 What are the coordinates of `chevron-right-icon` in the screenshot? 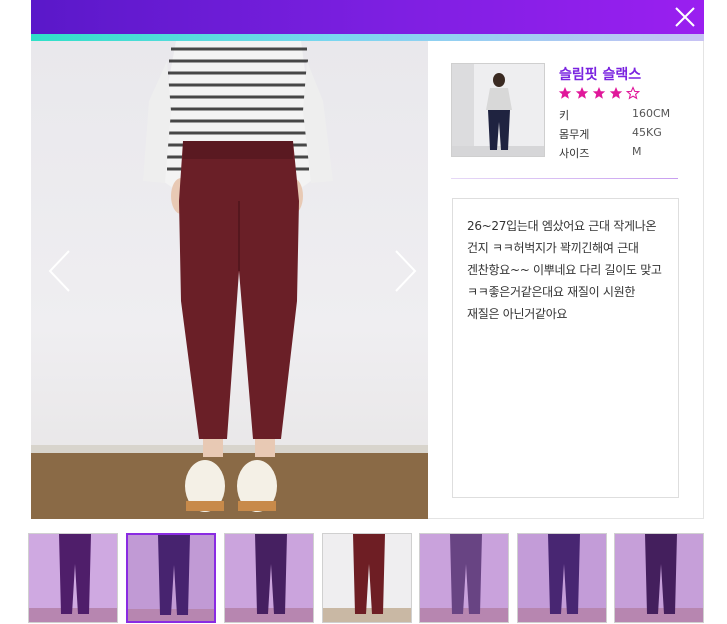 It's located at (406, 271).